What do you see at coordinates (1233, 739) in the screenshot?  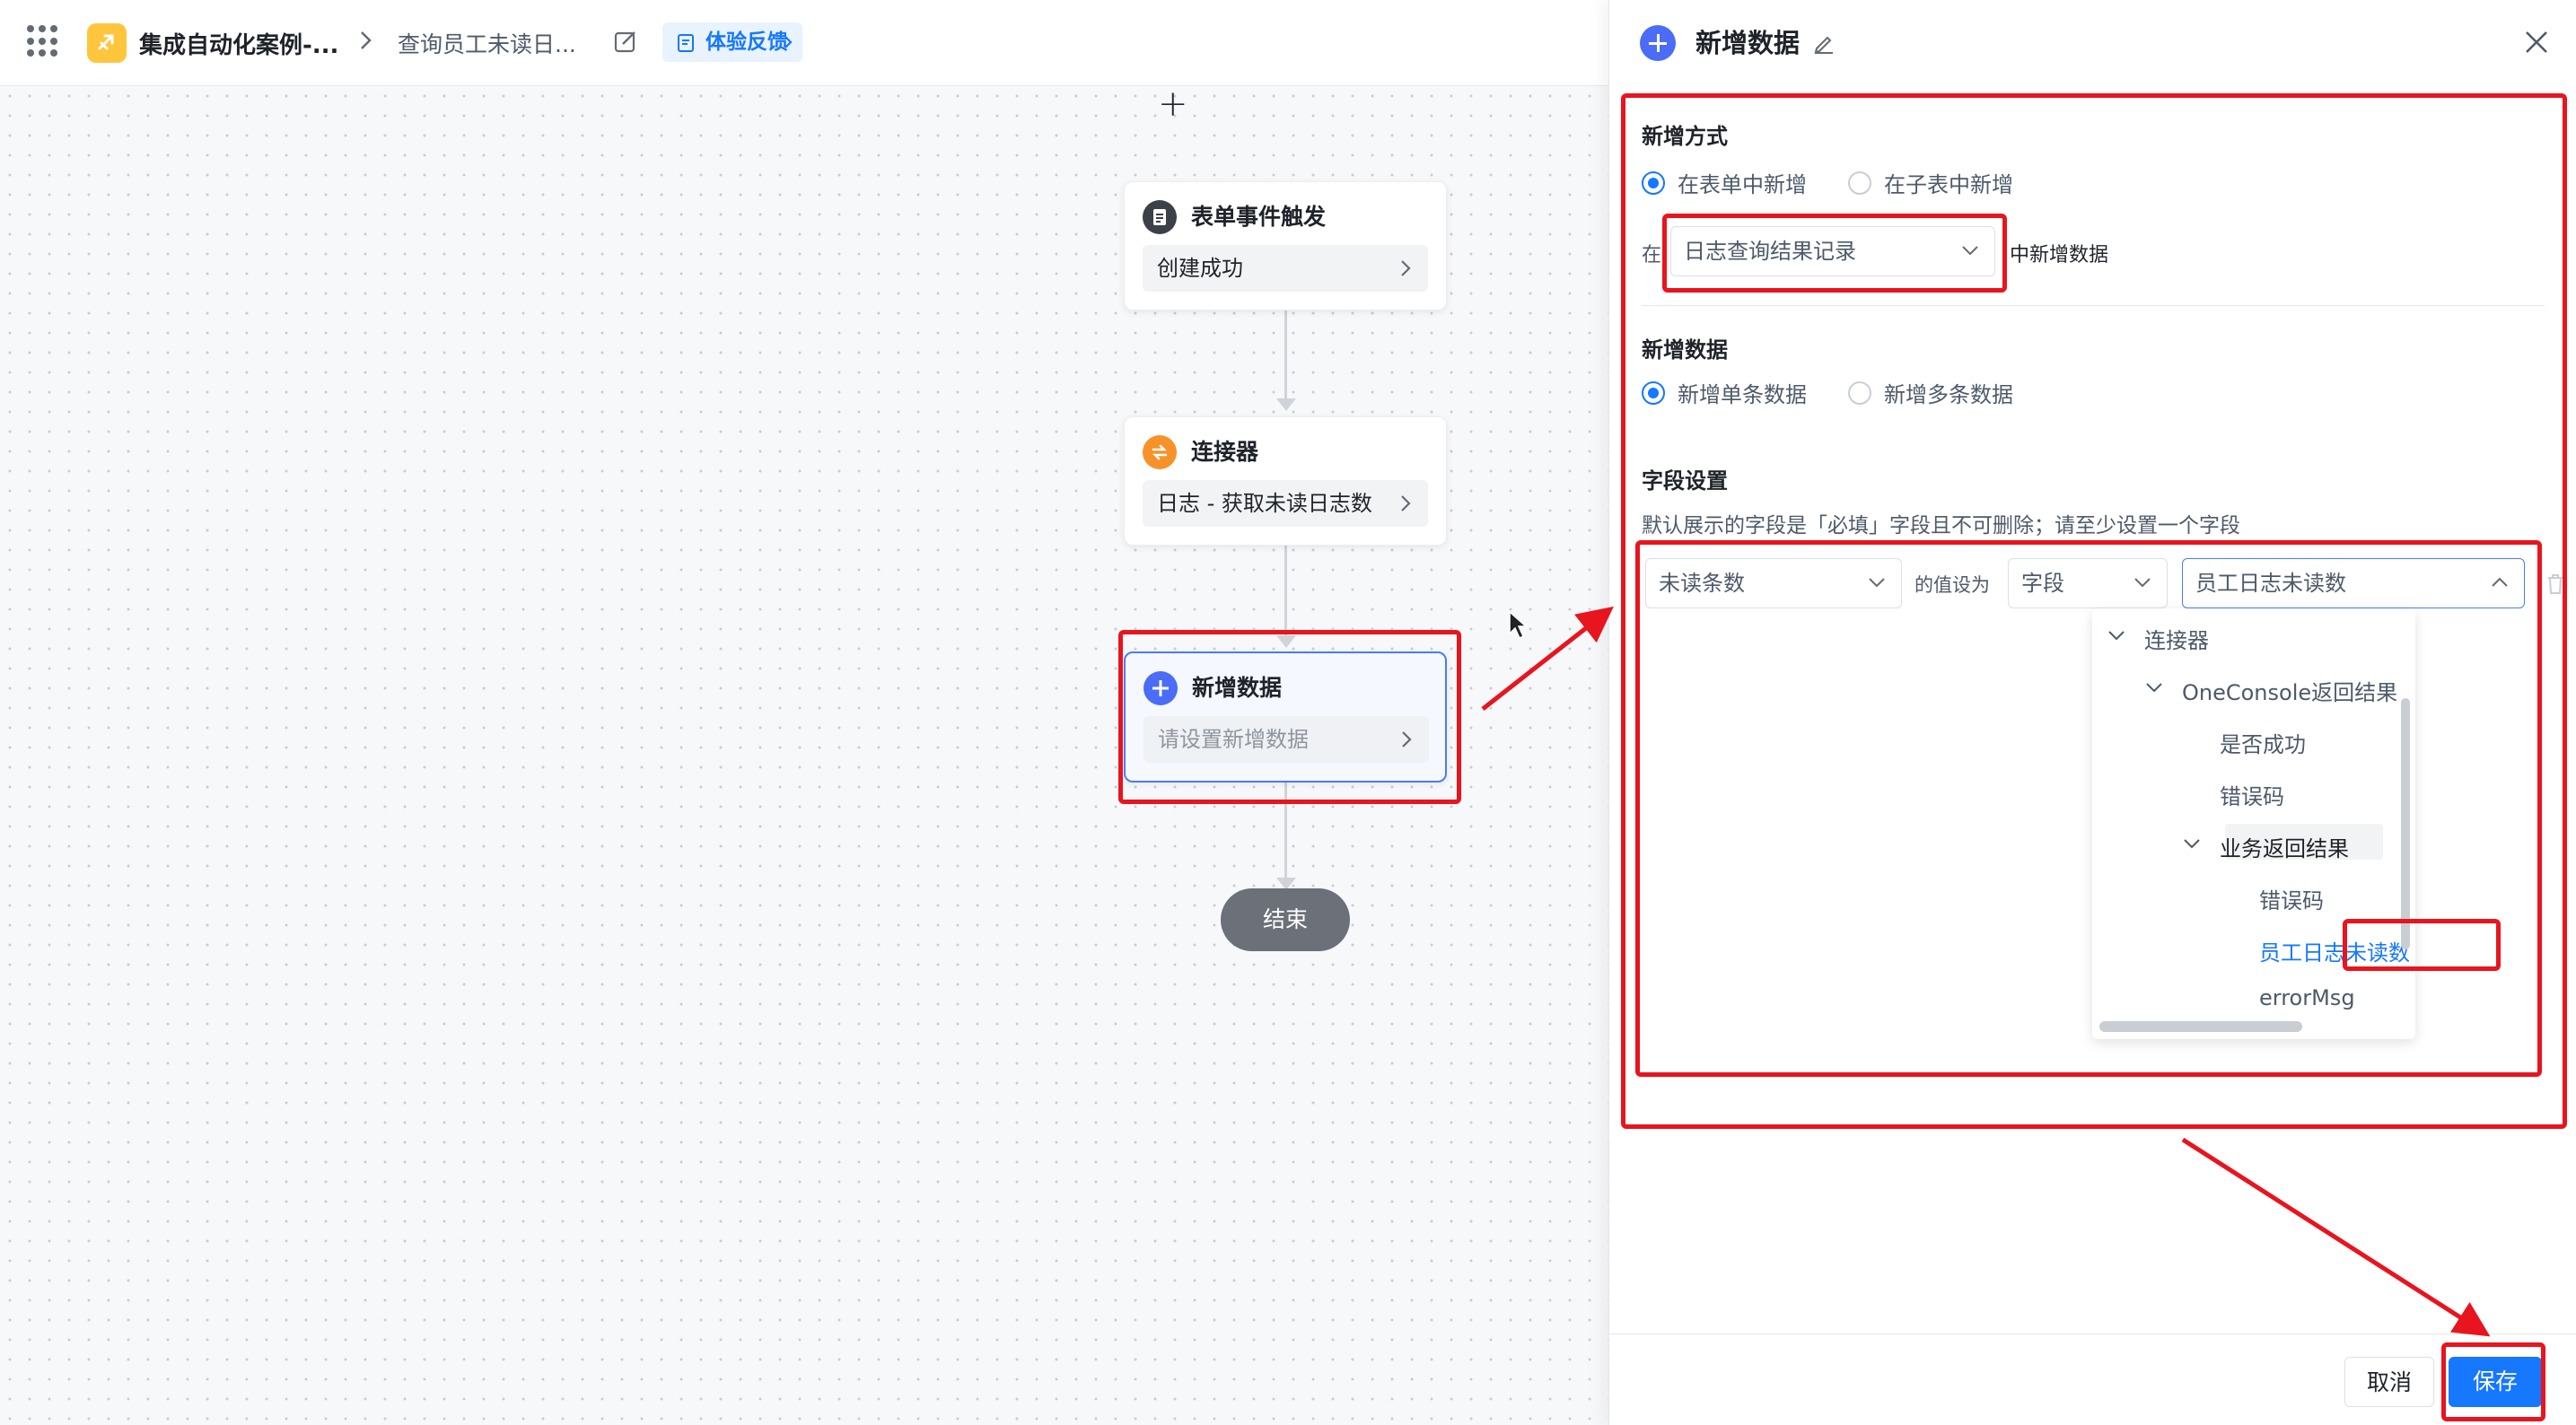 I see `node-config-placeholder: 请设置新增数据` at bounding box center [1233, 739].